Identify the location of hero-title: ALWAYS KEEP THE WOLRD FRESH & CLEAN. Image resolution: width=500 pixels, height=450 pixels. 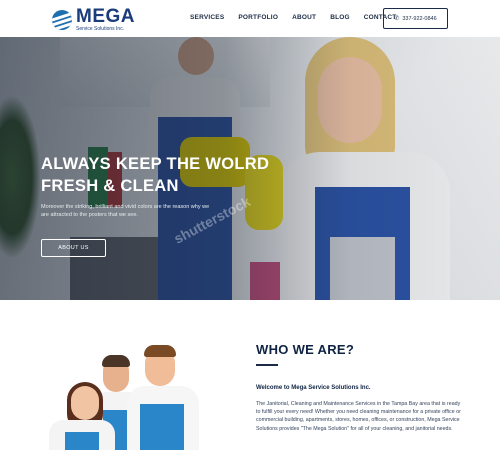
(155, 175).